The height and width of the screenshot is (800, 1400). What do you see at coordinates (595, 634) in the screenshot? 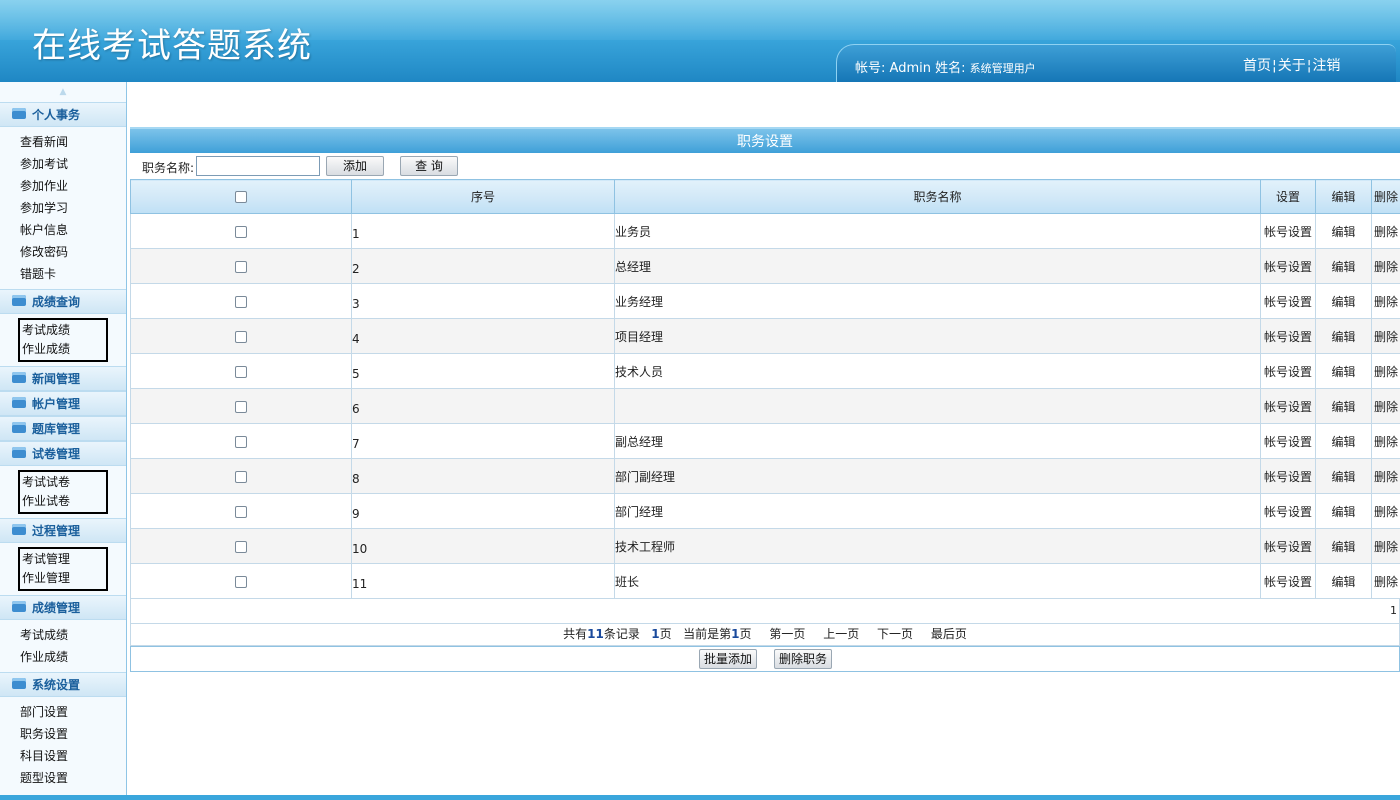
I see `total-count: 11` at bounding box center [595, 634].